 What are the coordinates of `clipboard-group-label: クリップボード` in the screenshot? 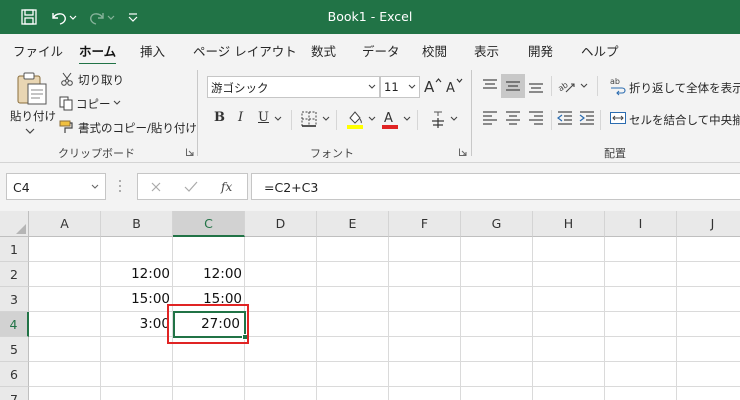 It's located at (96, 153).